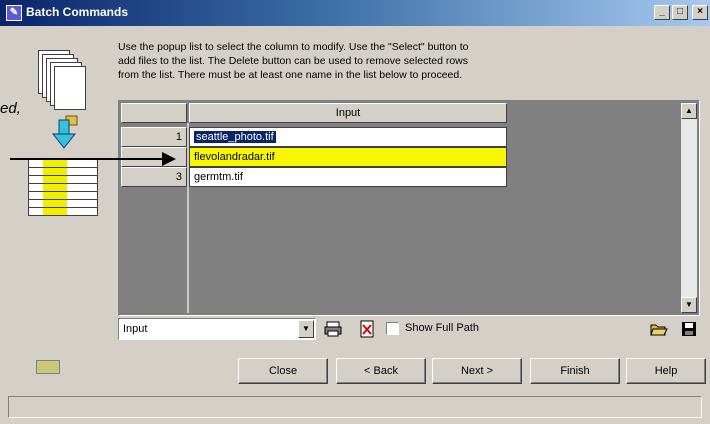  Describe the element at coordinates (348, 137) in the screenshot. I see `table-row: seattle_photo.tif` at that location.